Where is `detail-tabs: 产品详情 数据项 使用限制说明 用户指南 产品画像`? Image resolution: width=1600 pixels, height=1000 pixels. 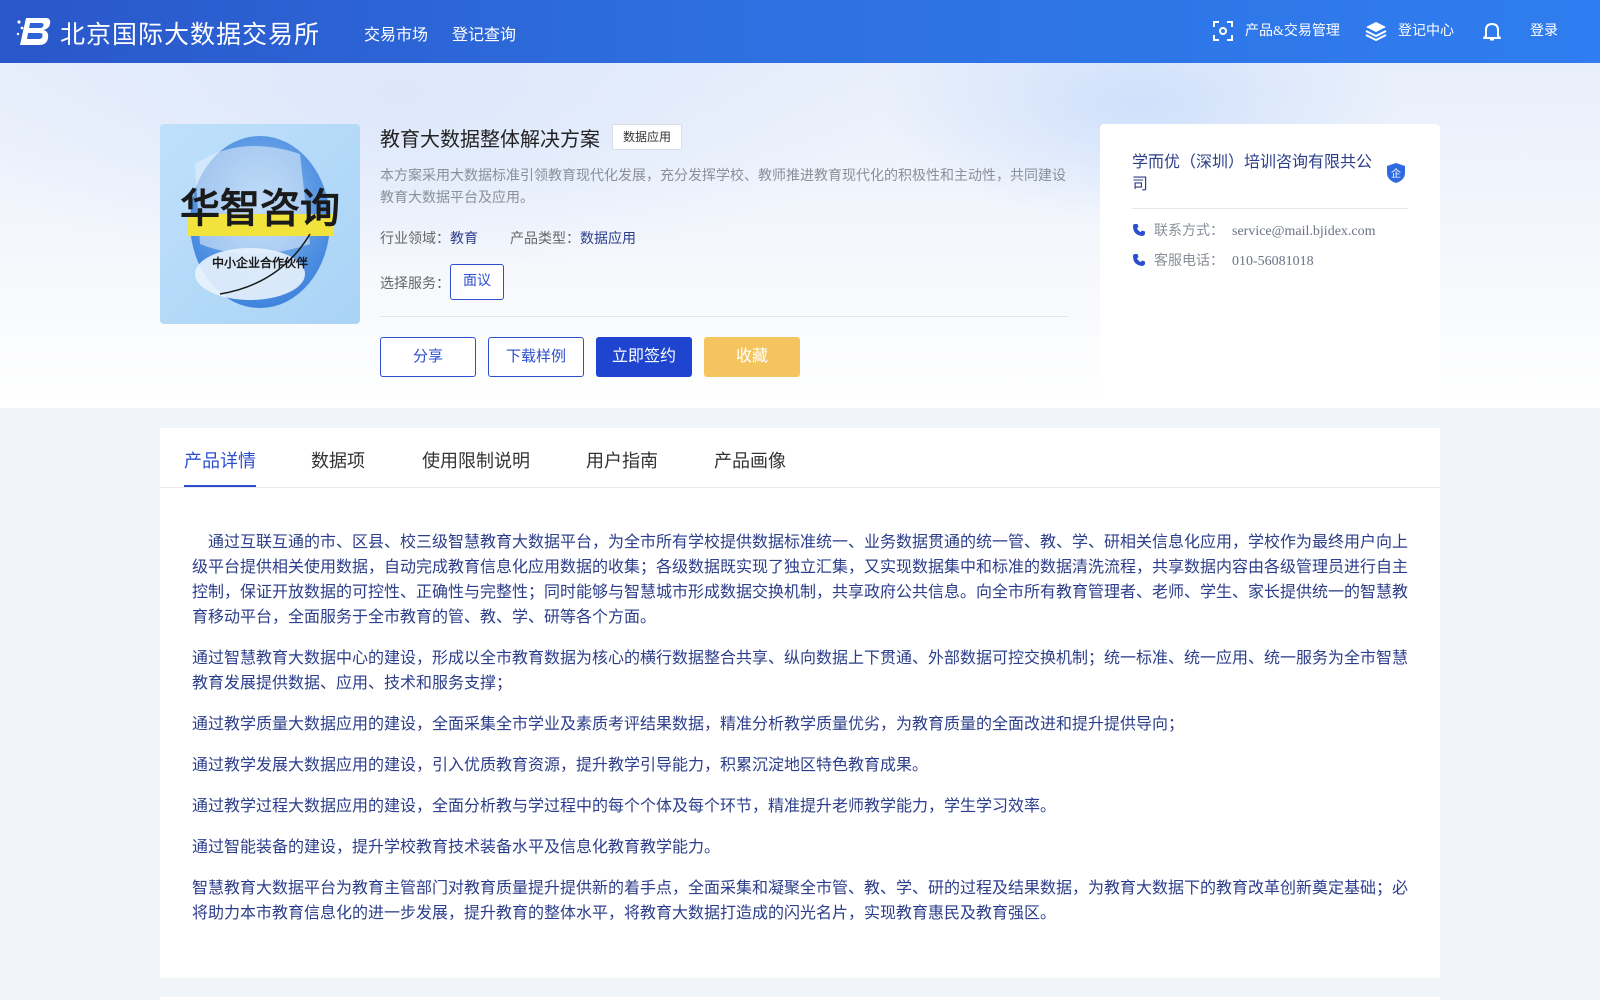 detail-tabs: 产品详情 数据项 使用限制说明 用户指南 产品画像 is located at coordinates (800, 458).